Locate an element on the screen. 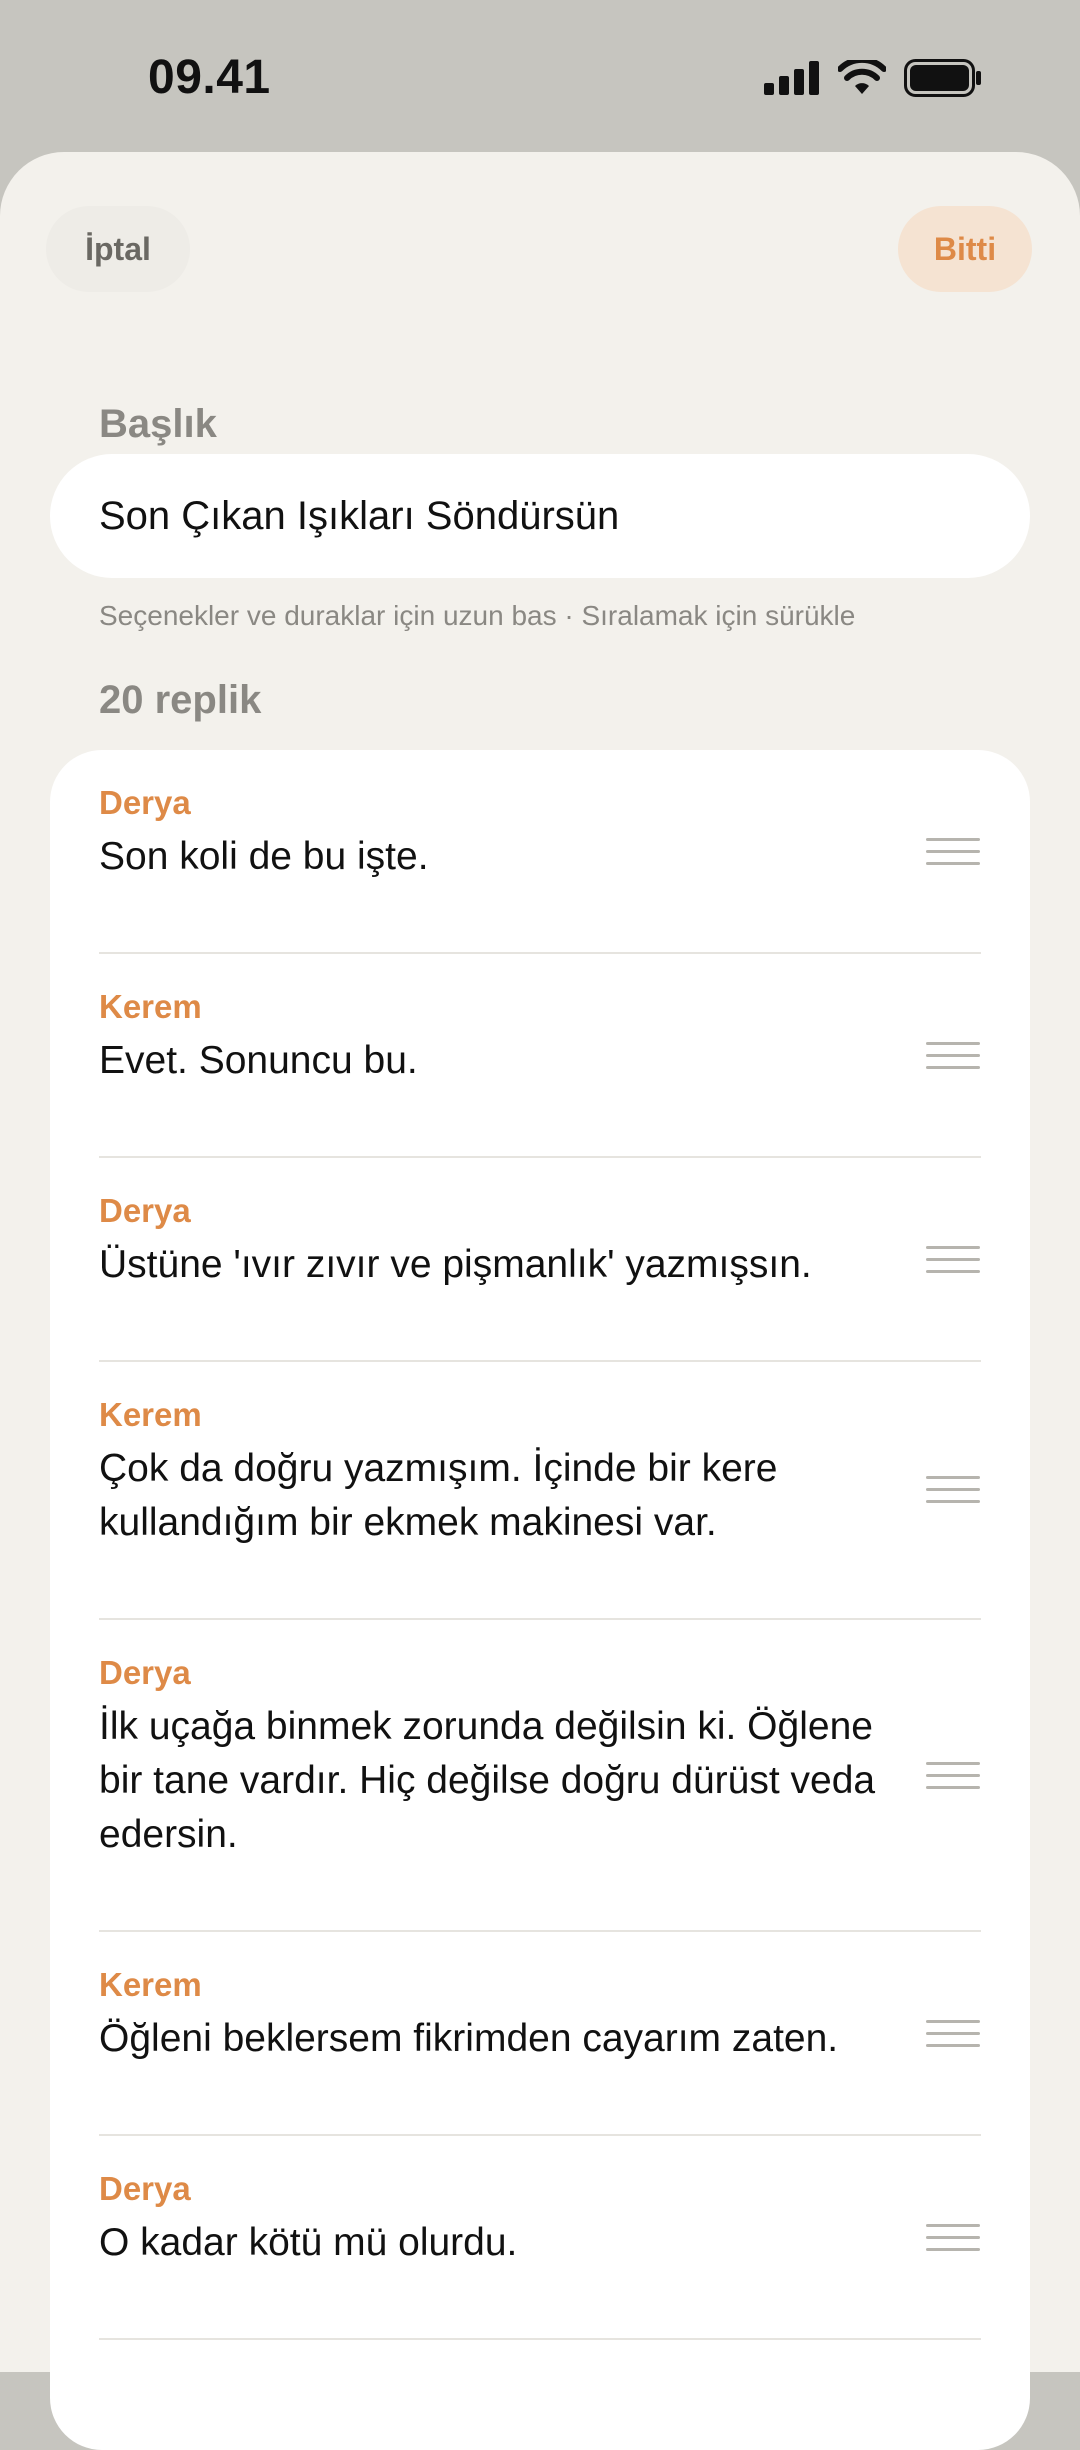  row-divider is located at coordinates (540, 2339).